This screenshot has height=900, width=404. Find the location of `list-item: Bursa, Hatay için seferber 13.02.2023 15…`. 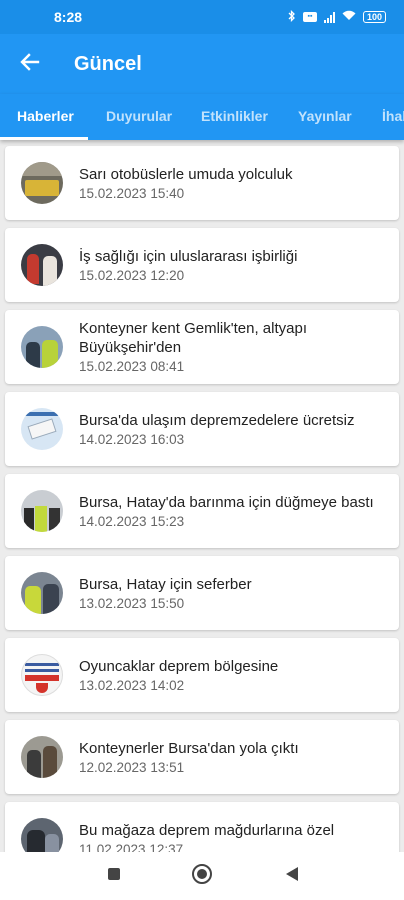

list-item: Bursa, Hatay için seferber 13.02.2023 15… is located at coordinates (202, 593).